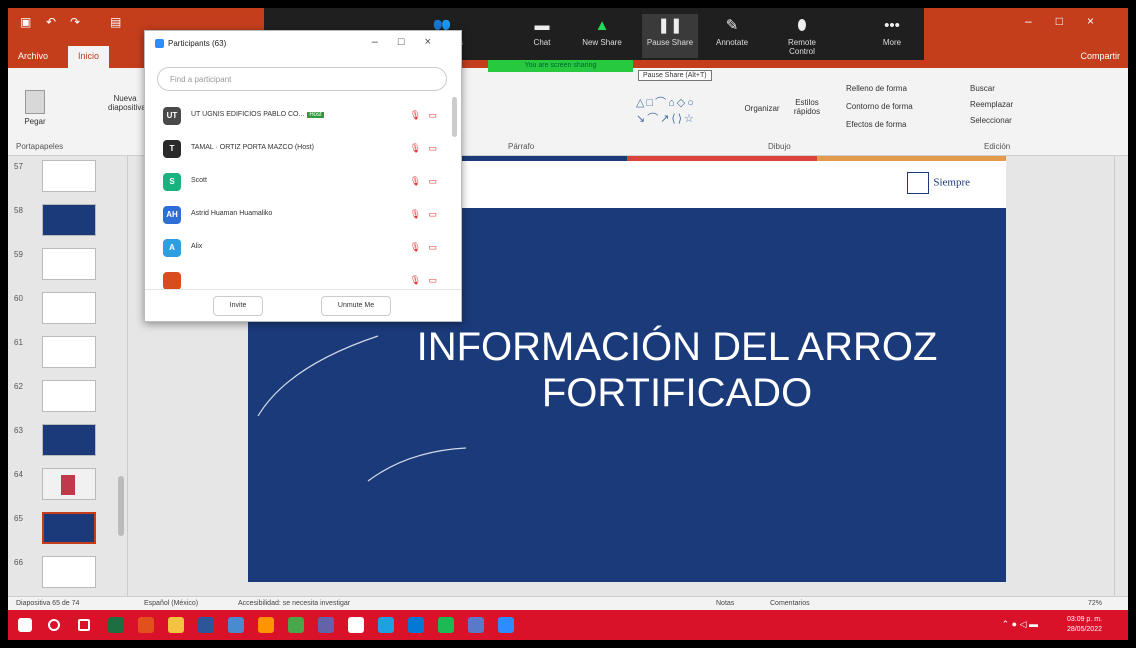 This screenshot has width=1136, height=648. I want to click on participant-row: S Scott 🎙 ▭, so click(303, 182).